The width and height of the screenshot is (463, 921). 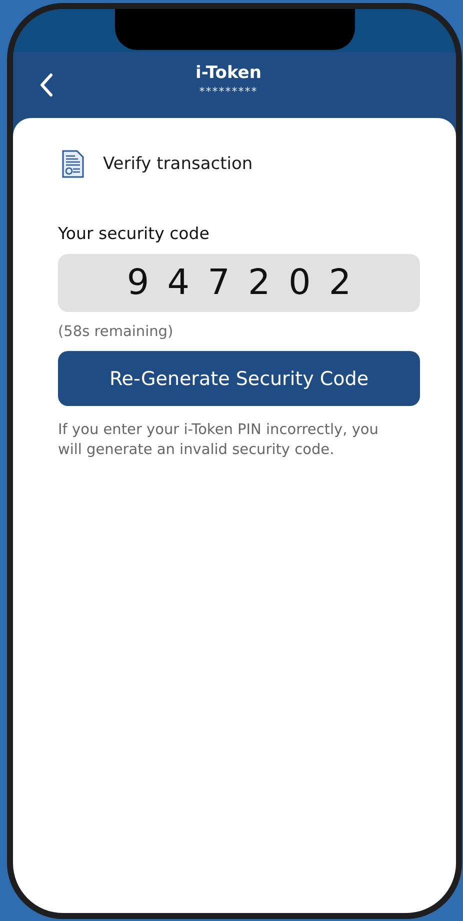 What do you see at coordinates (178, 164) in the screenshot?
I see `section-title: Verify transaction` at bounding box center [178, 164].